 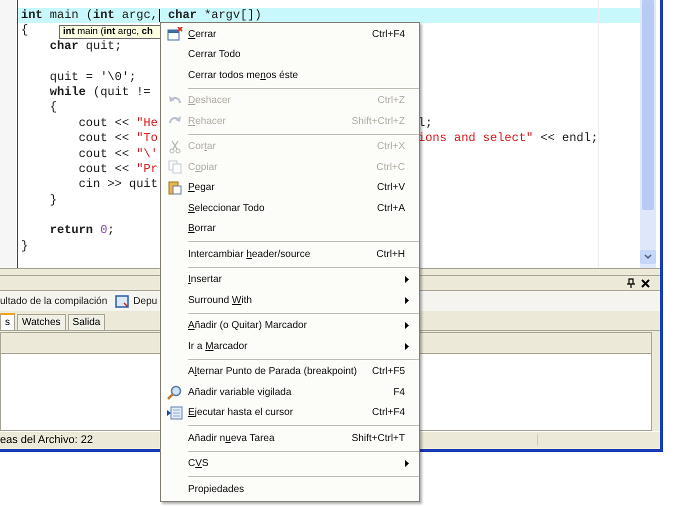 I want to click on panel-tab: Watches, so click(x=41, y=322).